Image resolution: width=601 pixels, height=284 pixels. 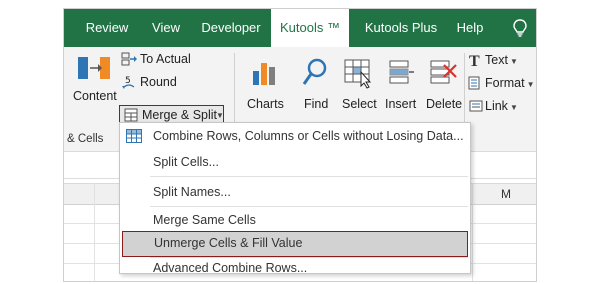 I want to click on content-button-icon, so click(x=93, y=68).